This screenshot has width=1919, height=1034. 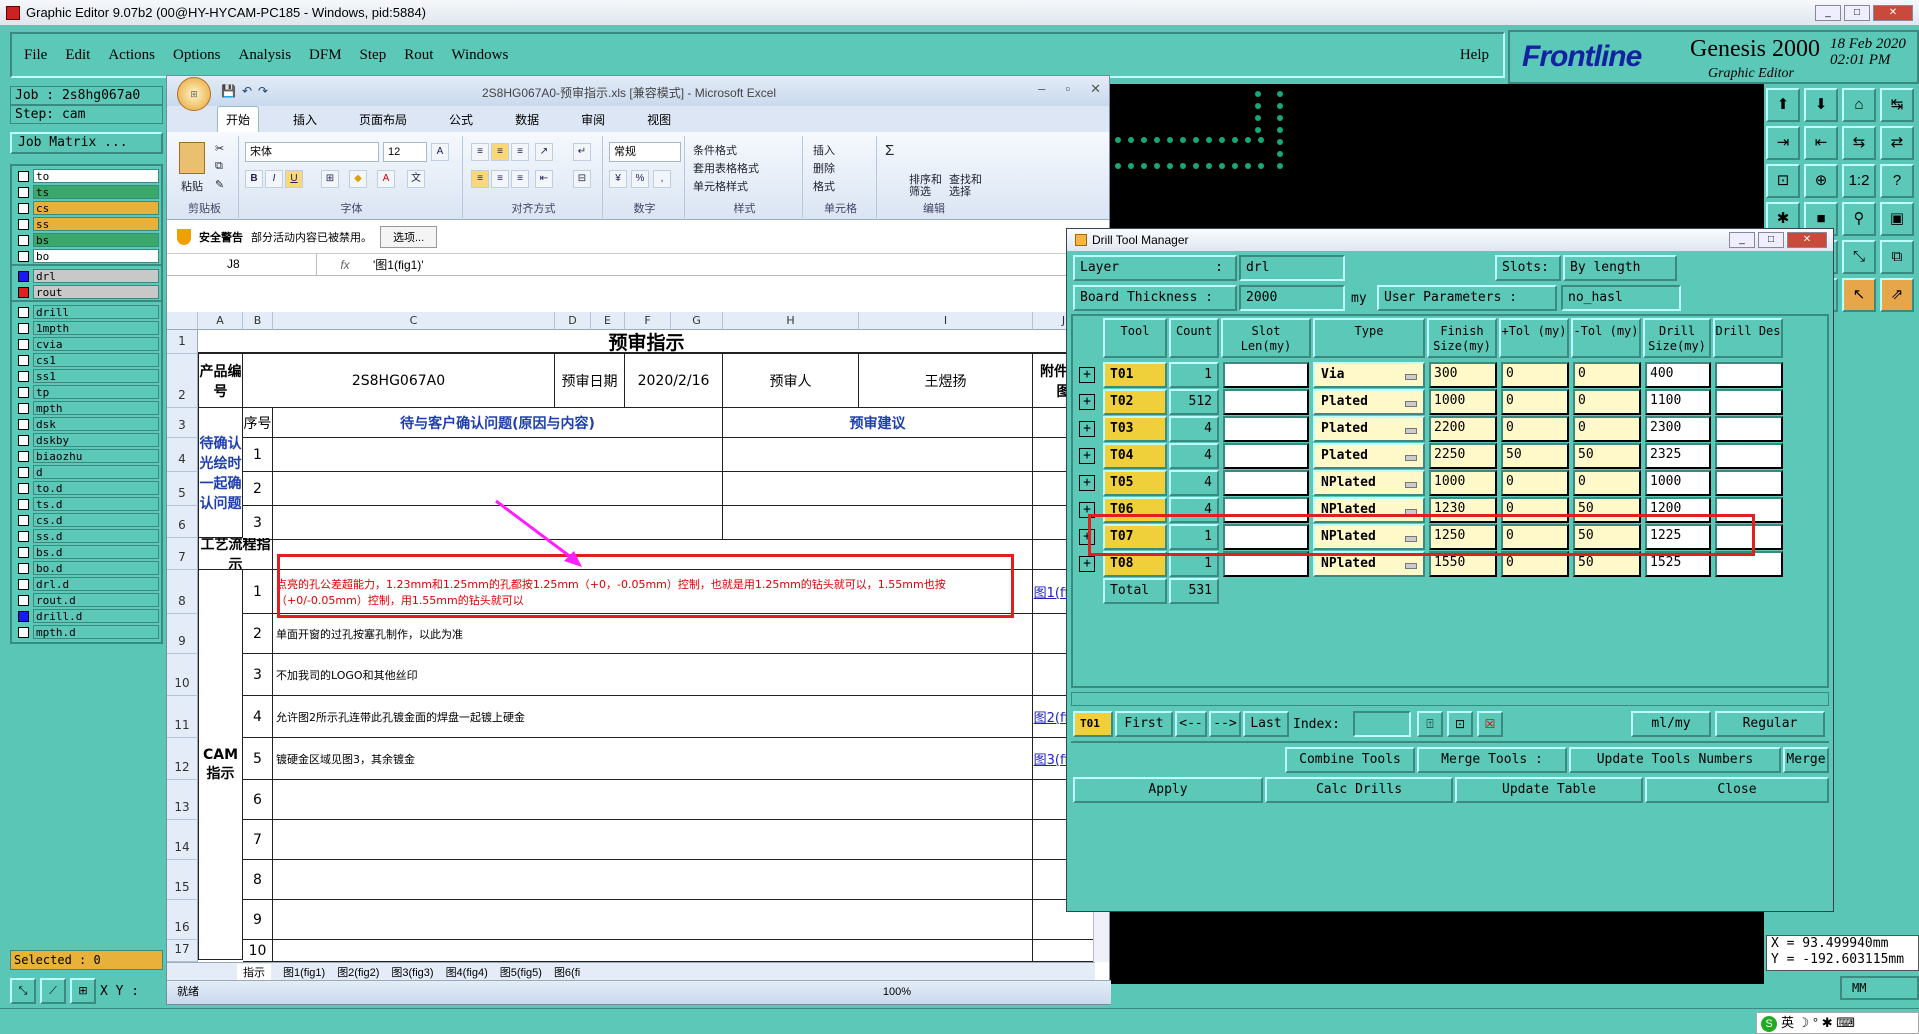 I want to click on ribbon-tab: 审阅, so click(x=593, y=119).